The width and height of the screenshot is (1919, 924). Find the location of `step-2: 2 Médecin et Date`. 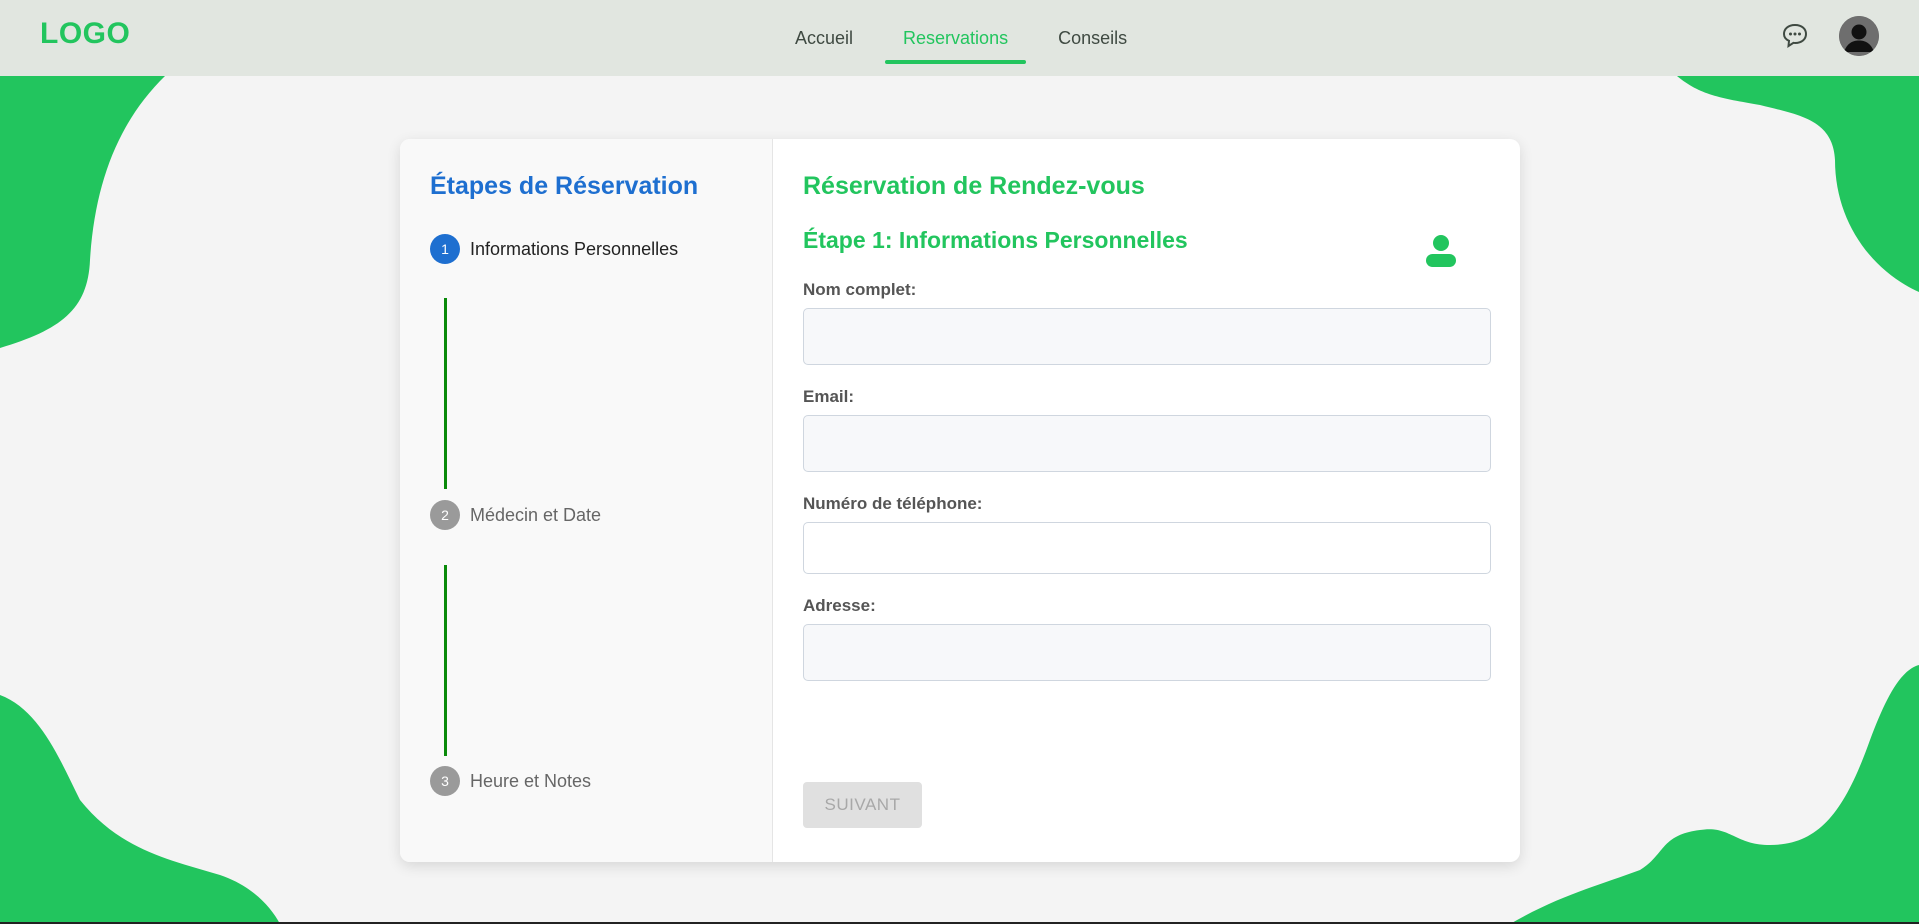

step-2: 2 Médecin et Date is located at coordinates (515, 515).